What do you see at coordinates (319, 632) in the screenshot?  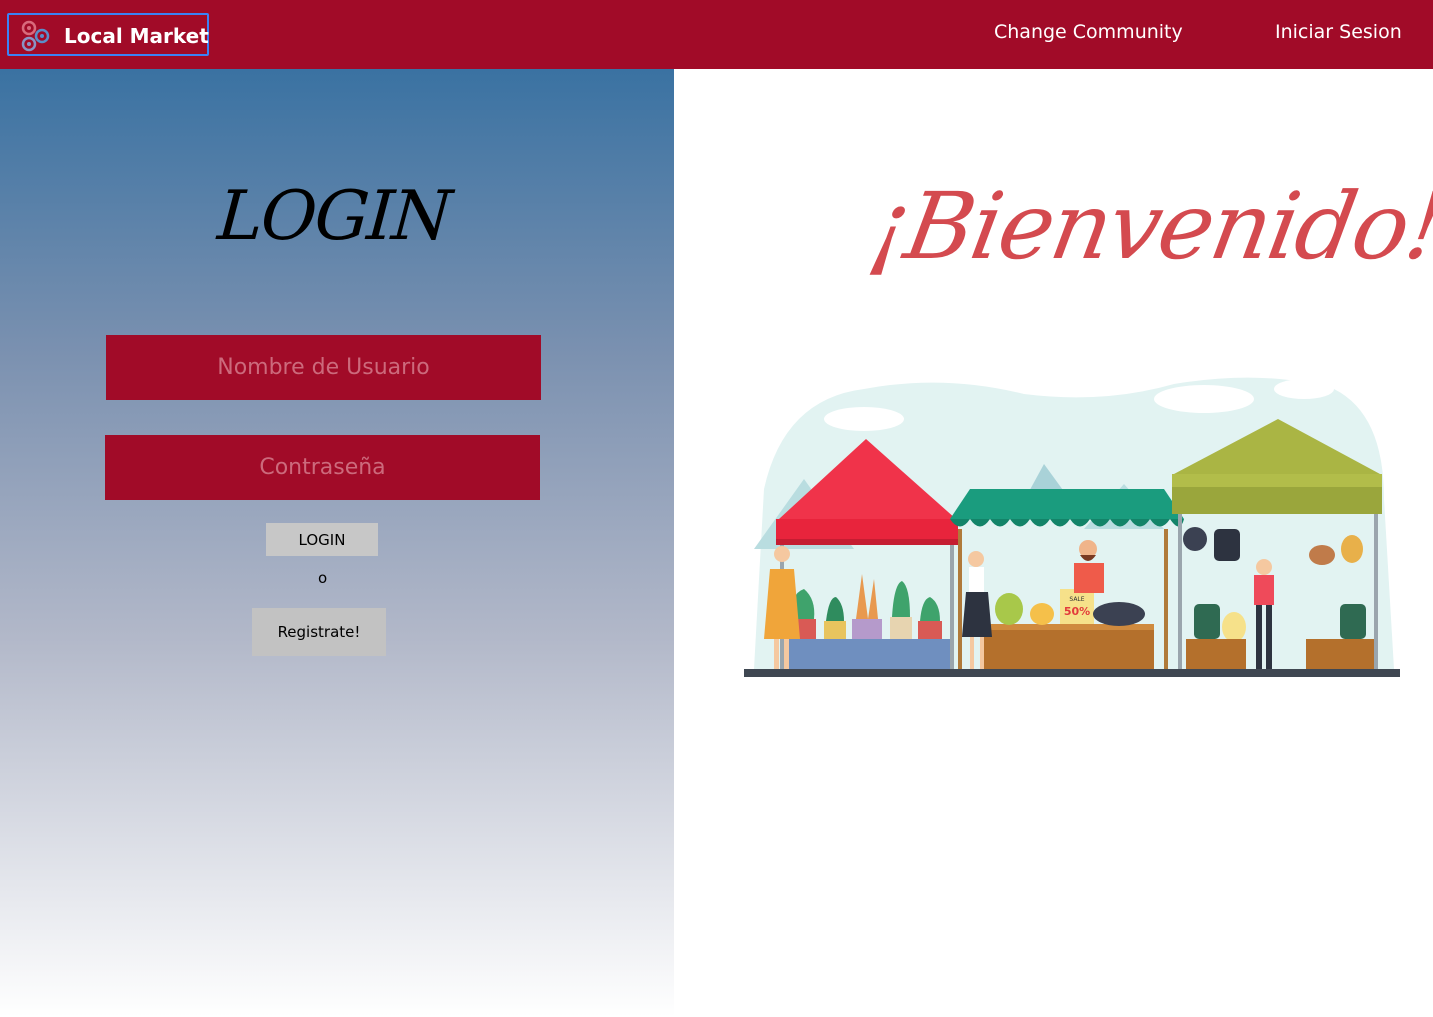 I see `register-button: Registrate!` at bounding box center [319, 632].